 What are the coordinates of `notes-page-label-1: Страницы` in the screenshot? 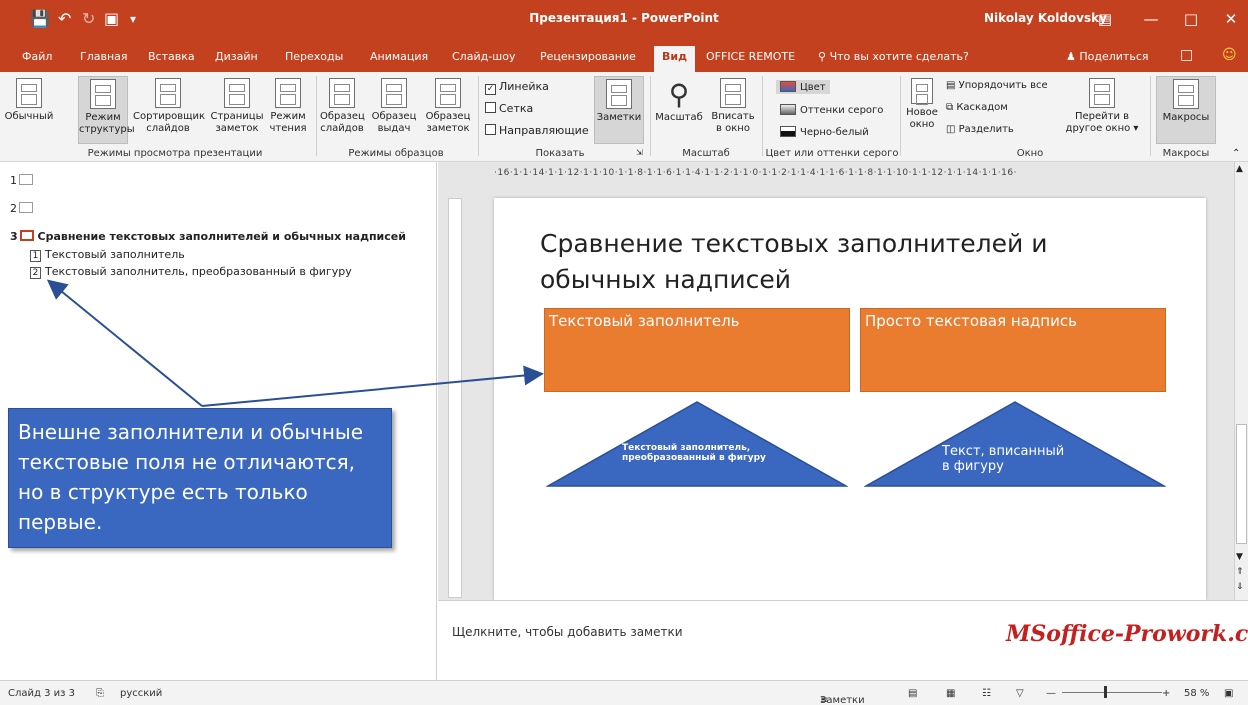 It's located at (237, 116).